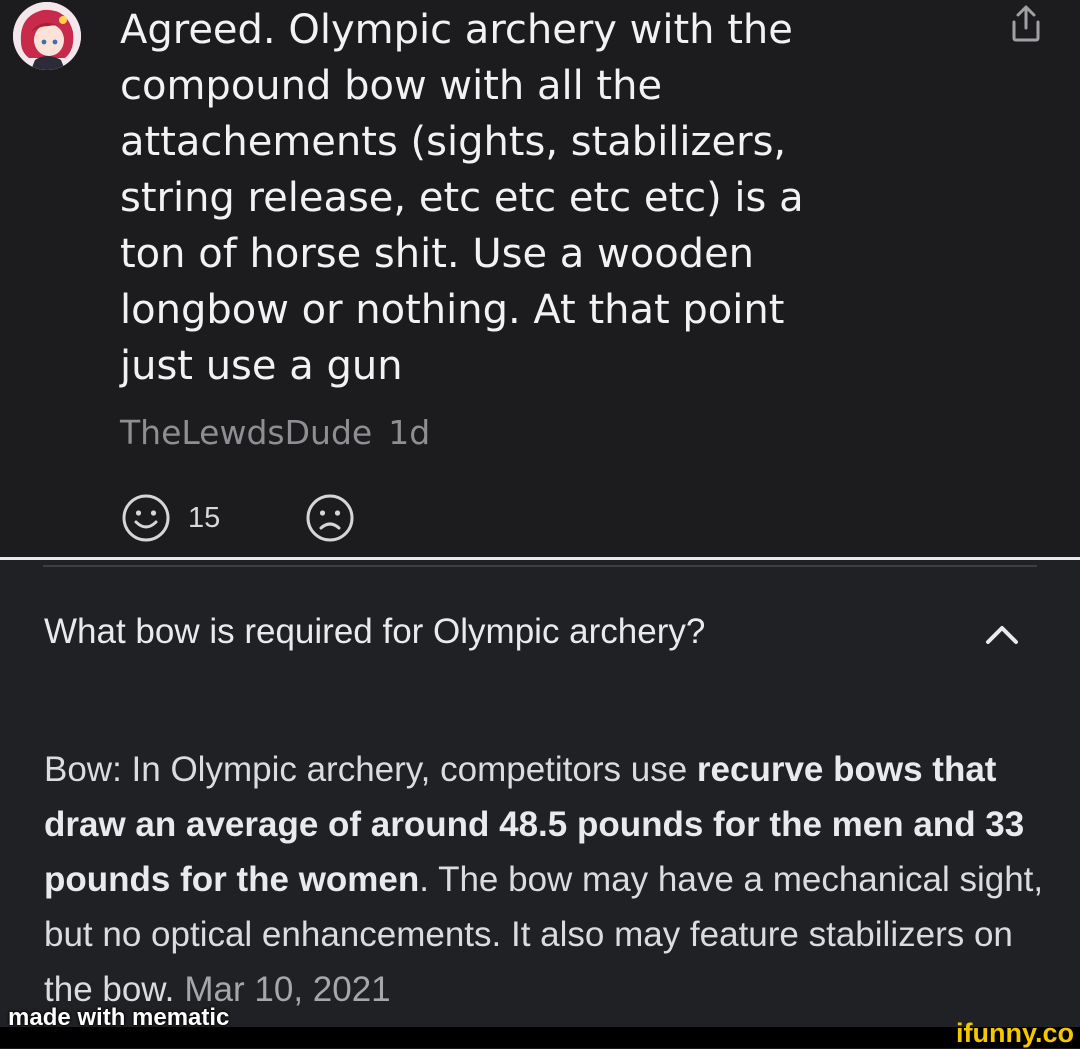  What do you see at coordinates (246, 432) in the screenshot?
I see `username-link: TheLewdsDude` at bounding box center [246, 432].